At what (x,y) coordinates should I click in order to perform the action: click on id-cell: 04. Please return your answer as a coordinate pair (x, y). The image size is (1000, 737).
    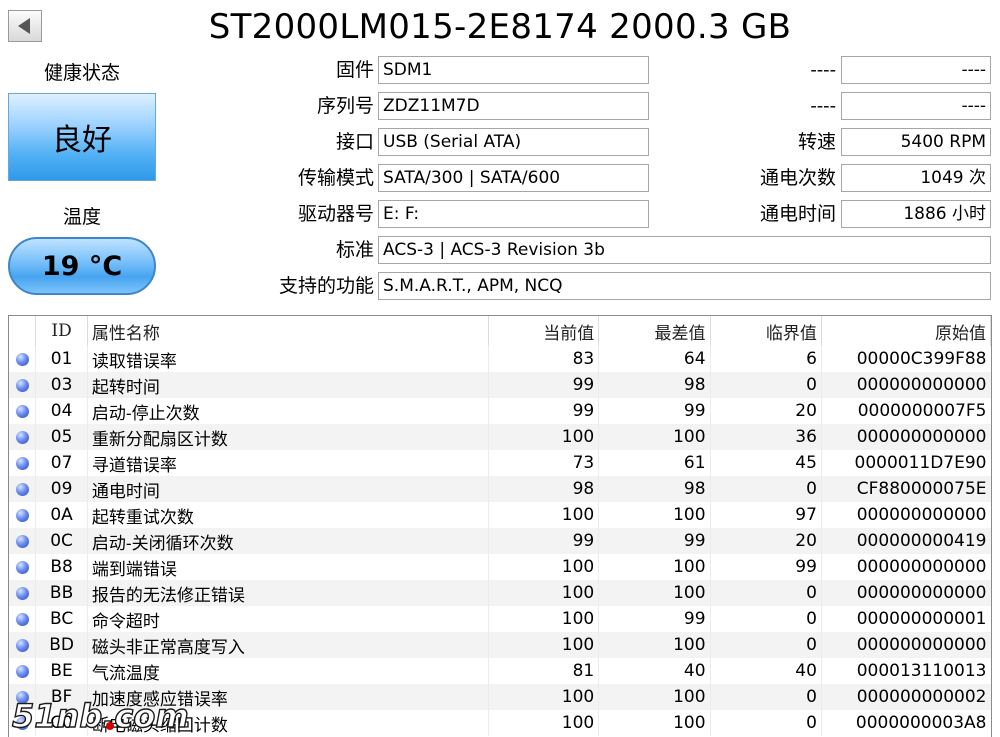
    Looking at the image, I should click on (61, 411).